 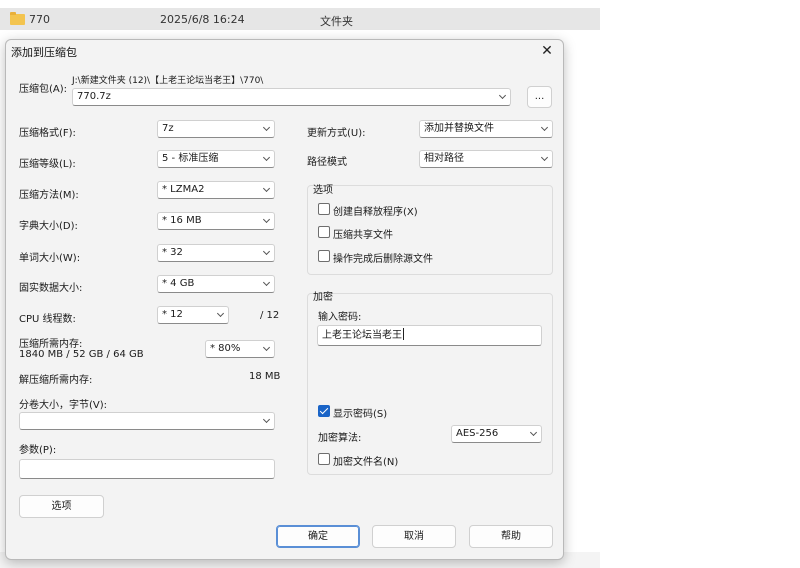 What do you see at coordinates (336, 133) in the screenshot?
I see `update-label: 更新方式(U):` at bounding box center [336, 133].